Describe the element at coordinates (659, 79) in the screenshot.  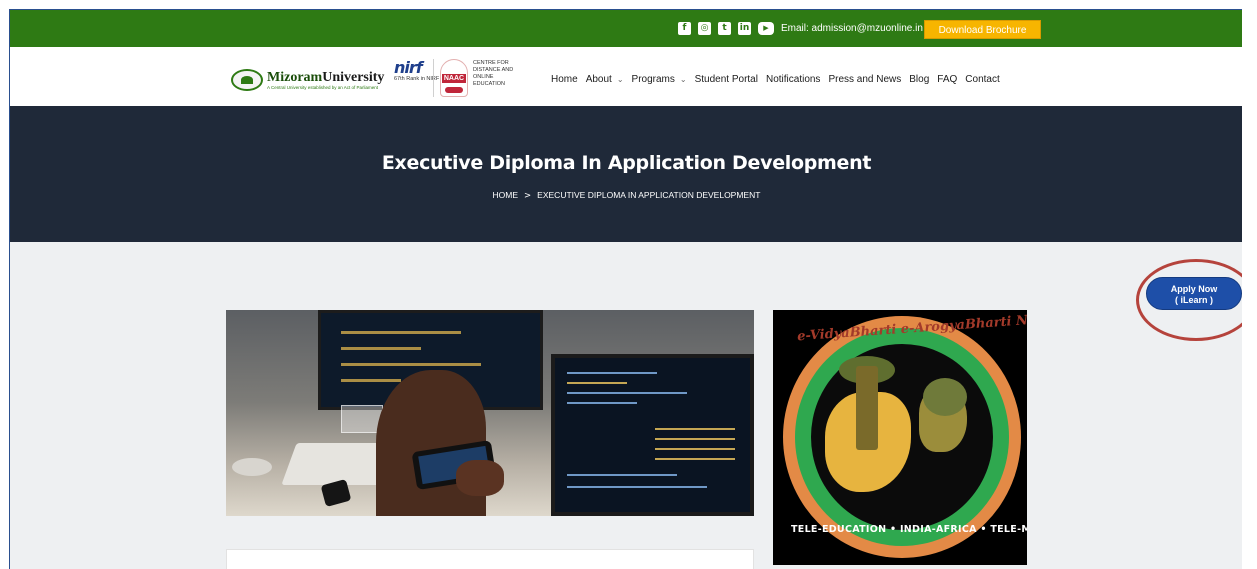
I see `nav-programs: Programs ⌄` at that location.